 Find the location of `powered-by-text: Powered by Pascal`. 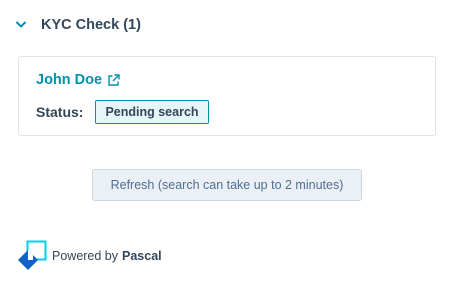

powered-by-text: Powered by Pascal is located at coordinates (107, 256).